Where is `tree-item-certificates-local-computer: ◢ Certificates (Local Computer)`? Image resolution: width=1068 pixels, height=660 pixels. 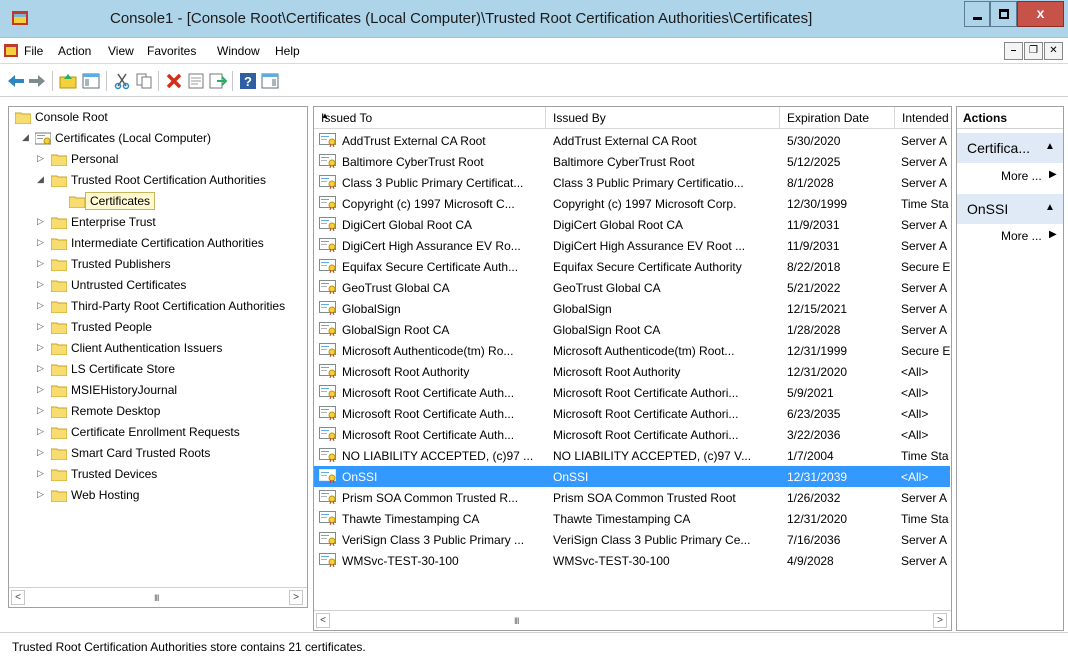 tree-item-certificates-local-computer: ◢ Certificates (Local Computer) is located at coordinates (158, 138).